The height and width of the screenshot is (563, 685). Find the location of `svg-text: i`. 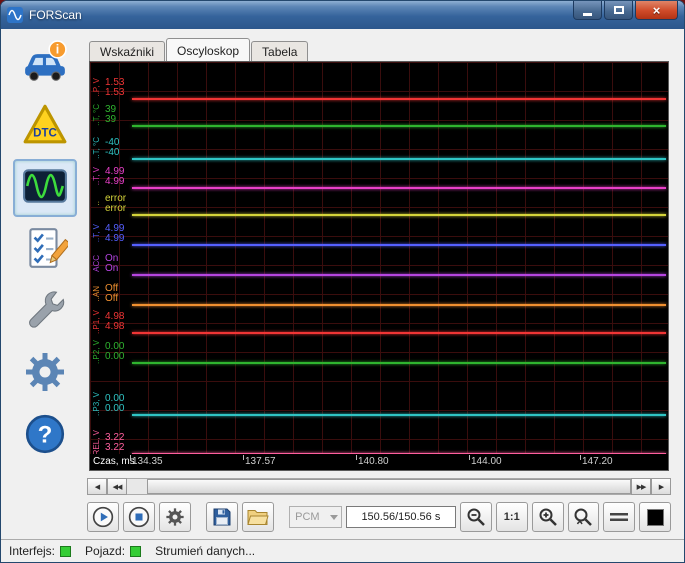

svg-text: i is located at coordinates (57, 49).